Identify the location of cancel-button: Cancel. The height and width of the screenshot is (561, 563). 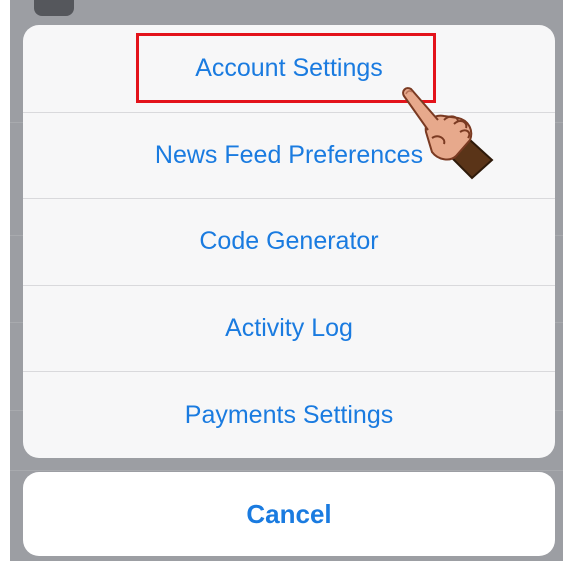
(289, 514).